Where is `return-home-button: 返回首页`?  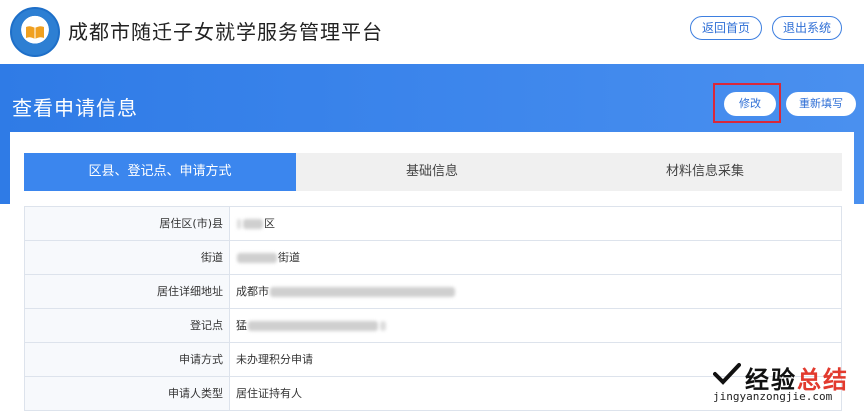
return-home-button: 返回首页 is located at coordinates (726, 28).